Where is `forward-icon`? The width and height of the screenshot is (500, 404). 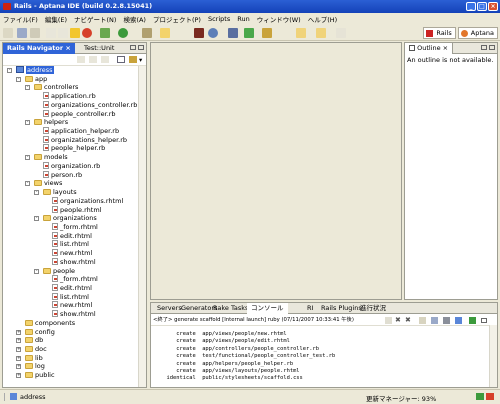 forward-icon is located at coordinates (321, 33).